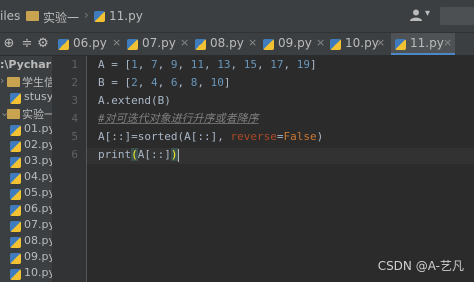  What do you see at coordinates (427, 13) in the screenshot?
I see `chevron-down-icon: ▾` at bounding box center [427, 13].